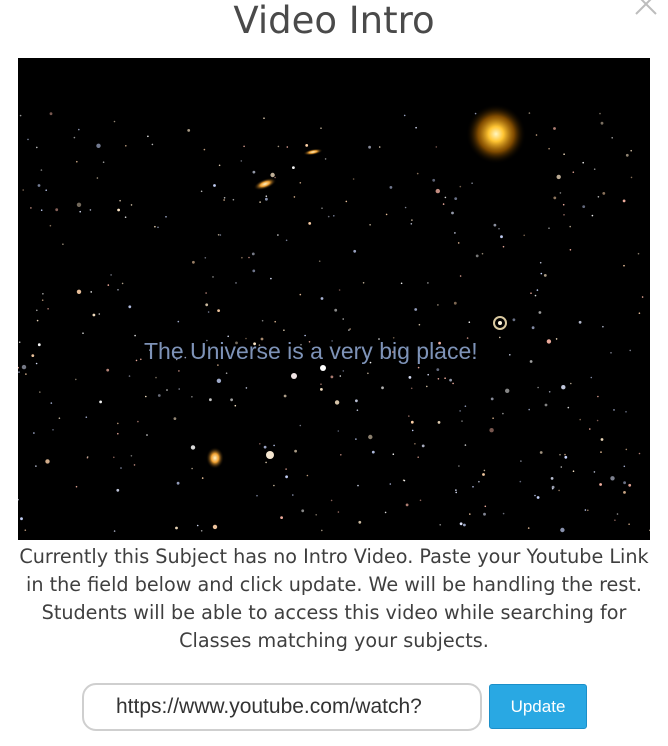 This screenshot has height=746, width=668. I want to click on modal-title: Video Intro, so click(334, 21).